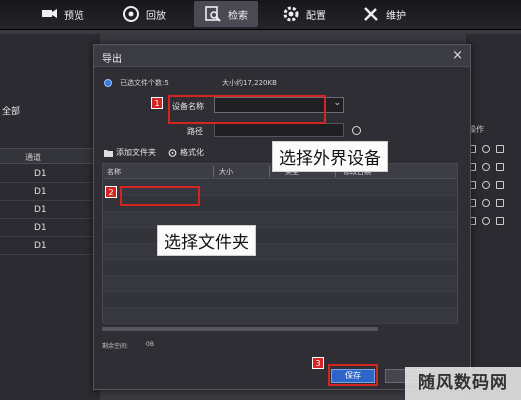 This screenshot has width=521, height=400. What do you see at coordinates (160, 196) in the screenshot?
I see `highlight-folder-row` at bounding box center [160, 196].